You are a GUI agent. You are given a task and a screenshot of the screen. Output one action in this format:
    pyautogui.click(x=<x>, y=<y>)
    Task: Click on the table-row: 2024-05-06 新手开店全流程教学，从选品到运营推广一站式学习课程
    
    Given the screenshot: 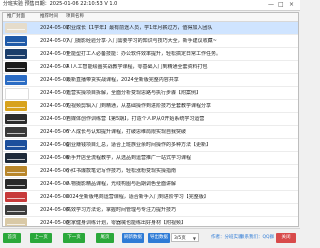 What is the action you would take?
    pyautogui.click(x=150, y=158)
    